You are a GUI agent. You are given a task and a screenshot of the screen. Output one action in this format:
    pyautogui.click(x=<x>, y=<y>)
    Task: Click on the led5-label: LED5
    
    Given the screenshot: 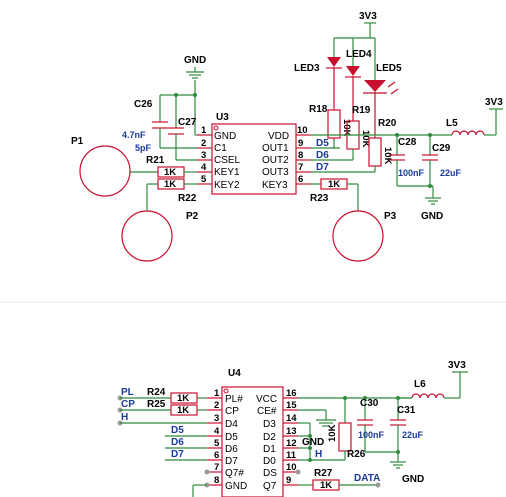 What is the action you would take?
    pyautogui.click(x=389, y=68)
    